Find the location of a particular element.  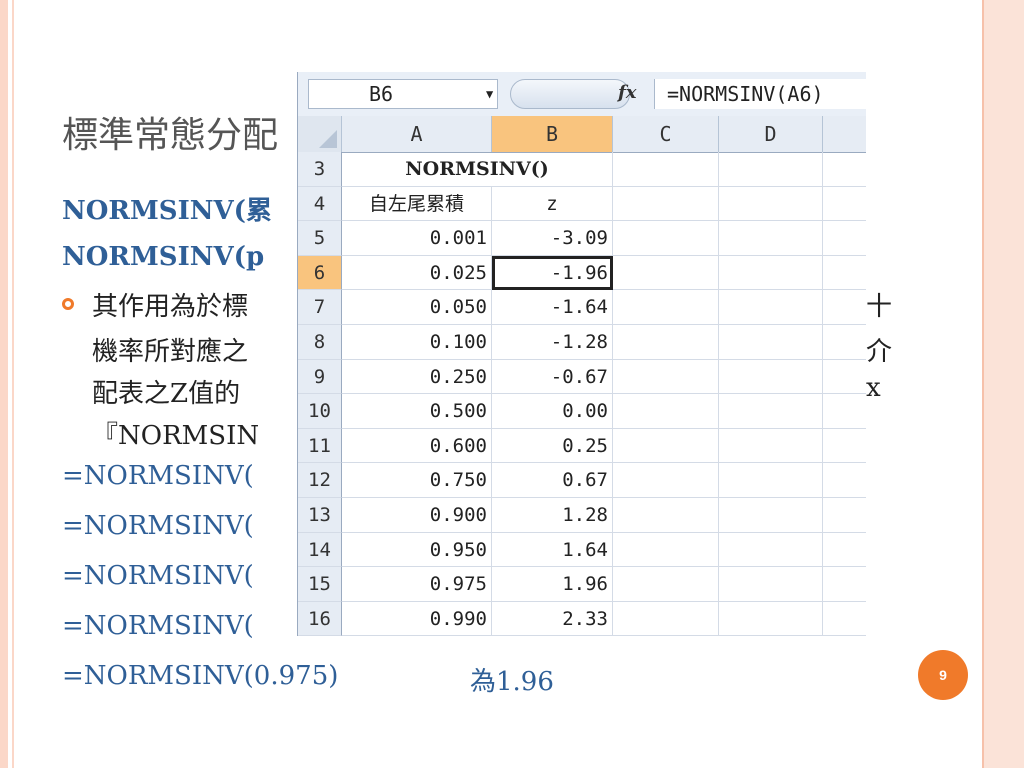

row-header: 3 is located at coordinates (320, 169).